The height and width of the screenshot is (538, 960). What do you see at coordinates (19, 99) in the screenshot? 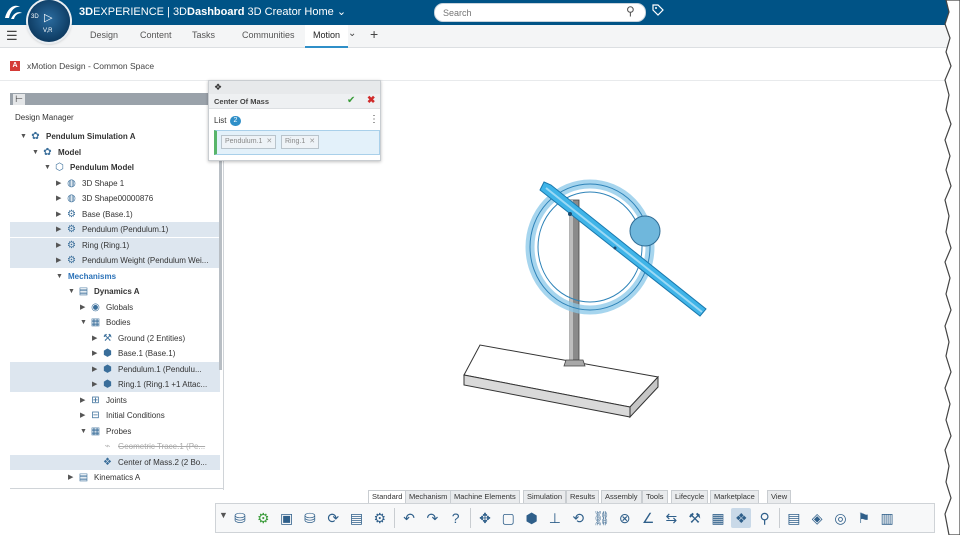
I see `tree-icon: ⊢` at bounding box center [19, 99].